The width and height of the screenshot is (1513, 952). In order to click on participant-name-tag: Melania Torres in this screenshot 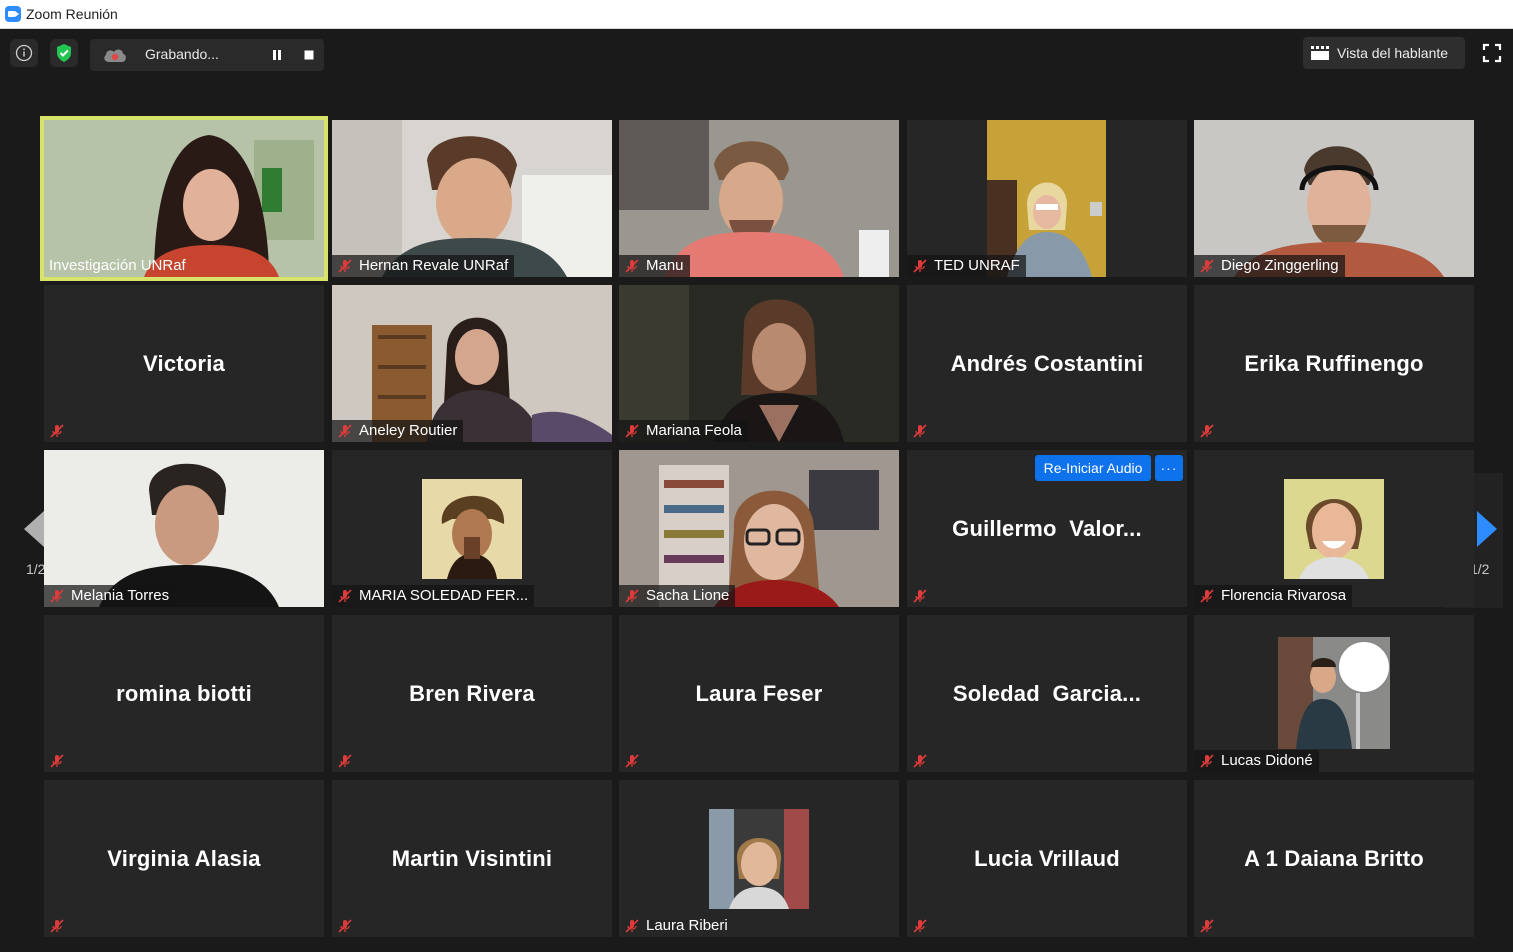, I will do `click(110, 596)`.